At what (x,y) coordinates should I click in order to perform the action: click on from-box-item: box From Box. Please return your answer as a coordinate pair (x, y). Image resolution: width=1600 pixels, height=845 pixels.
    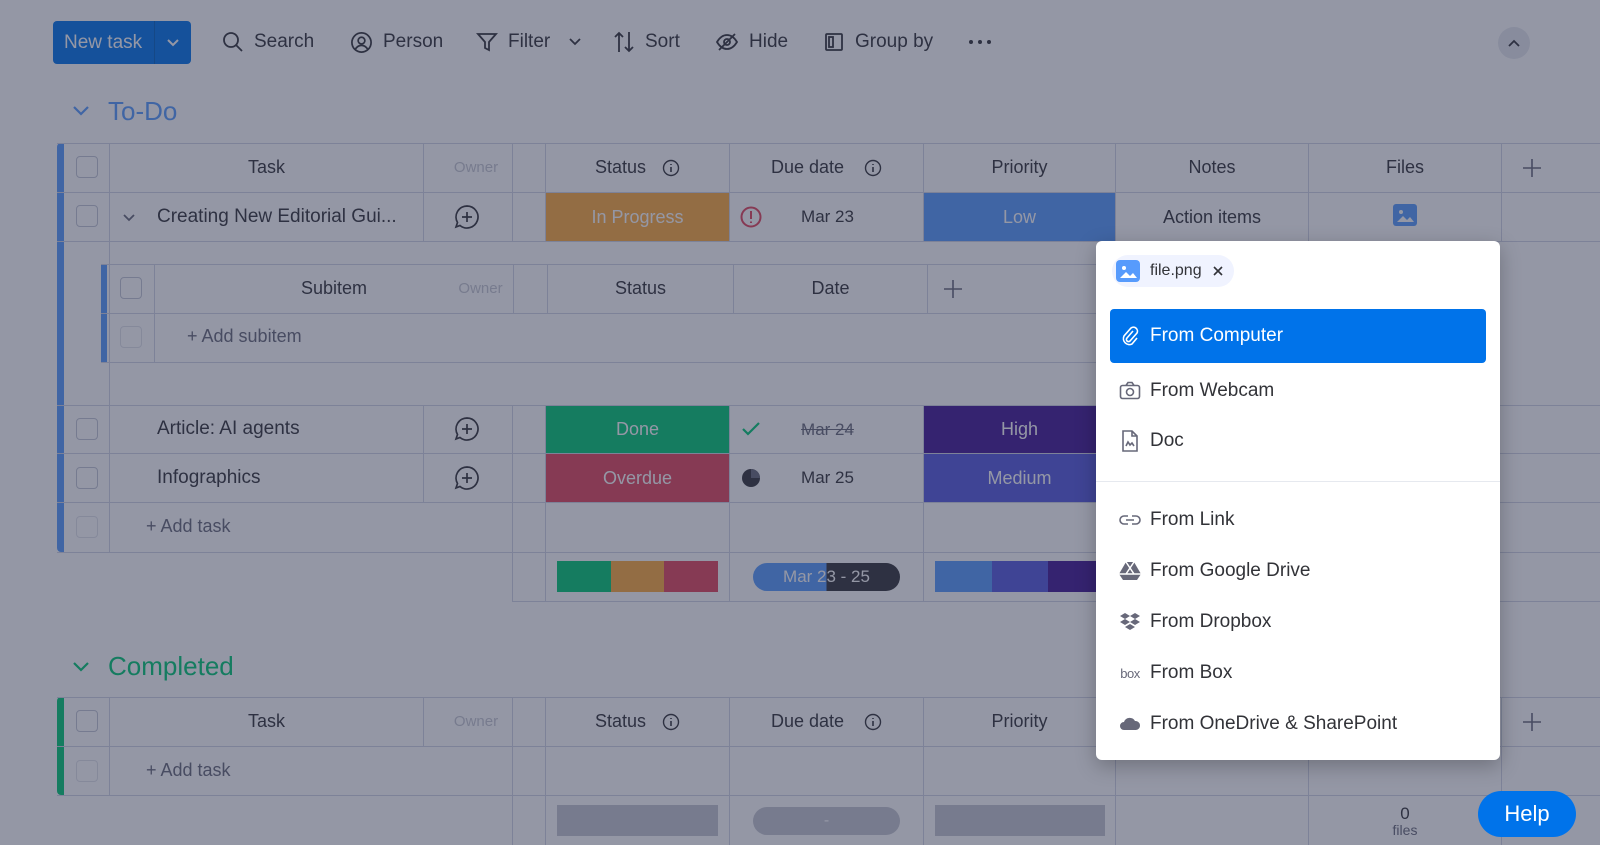
    Looking at the image, I should click on (1298, 673).